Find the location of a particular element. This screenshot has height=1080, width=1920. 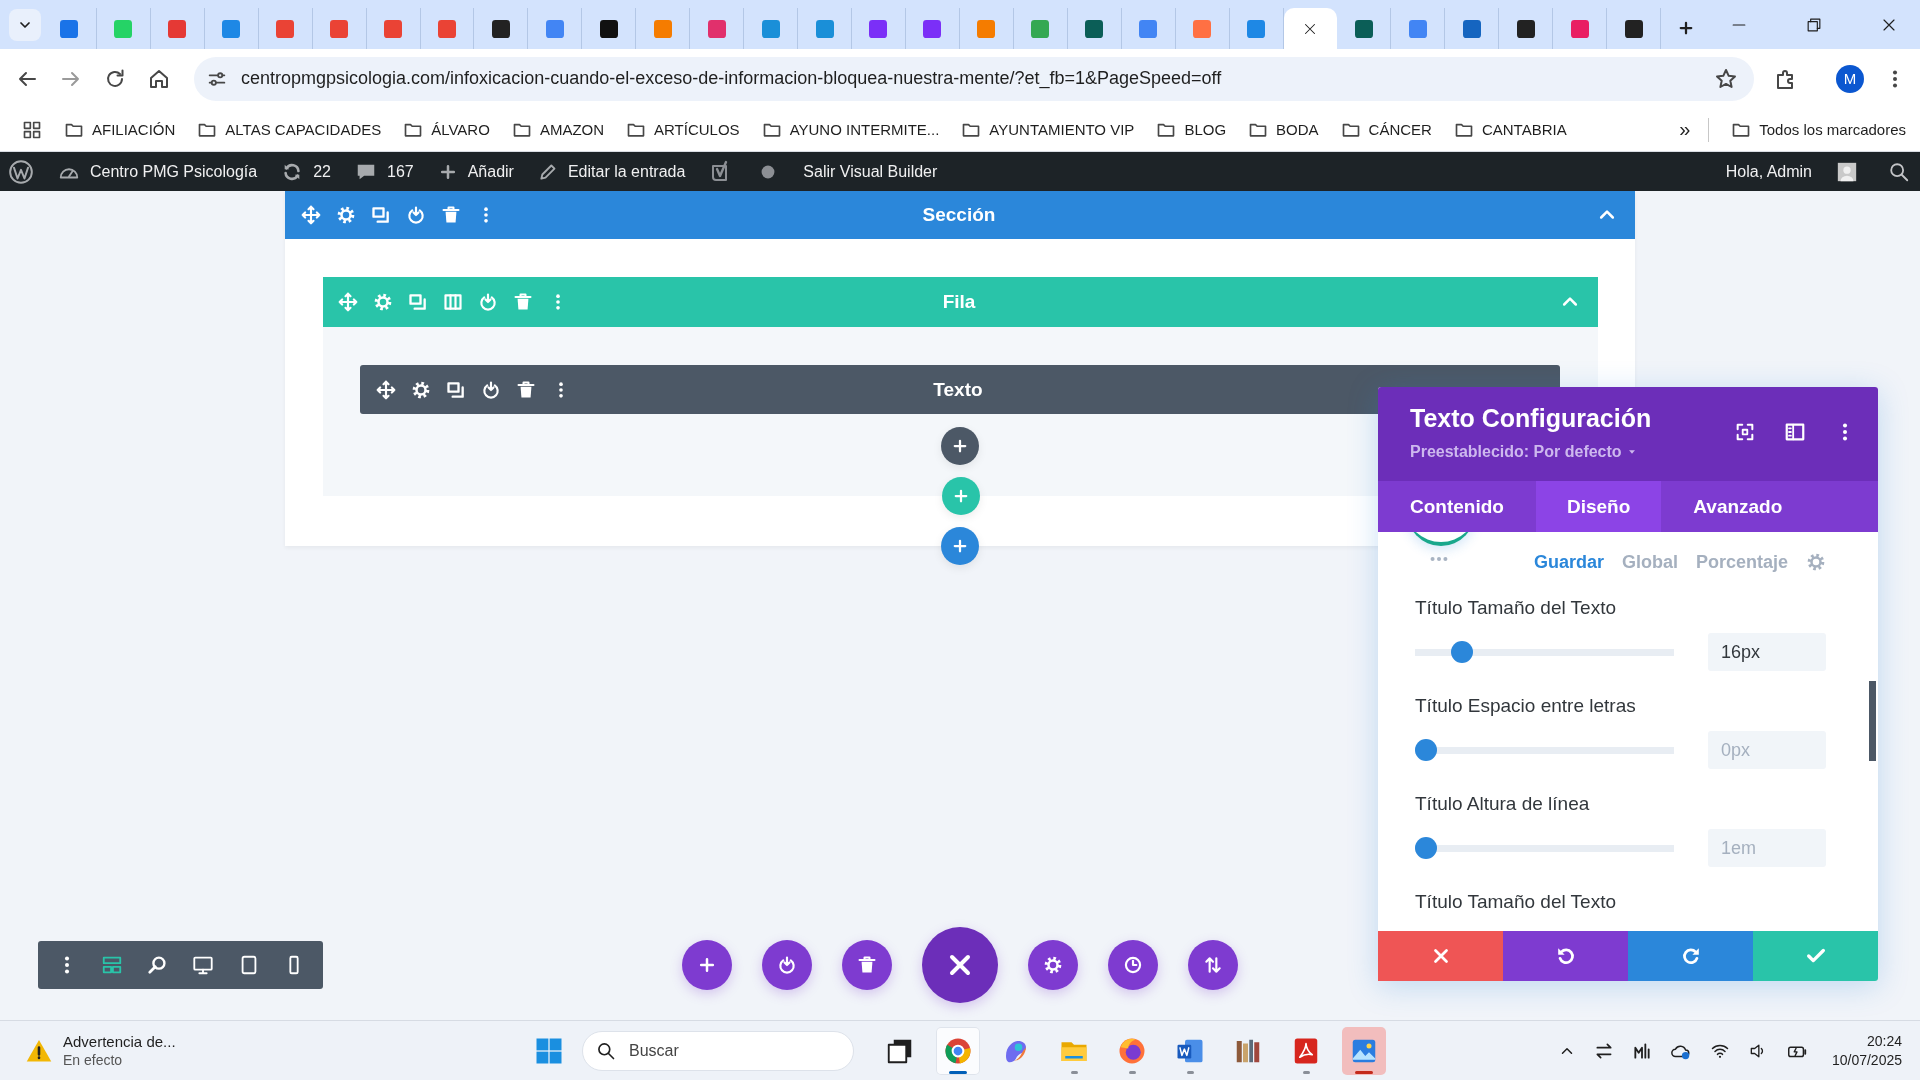

history-button is located at coordinates (1133, 965).